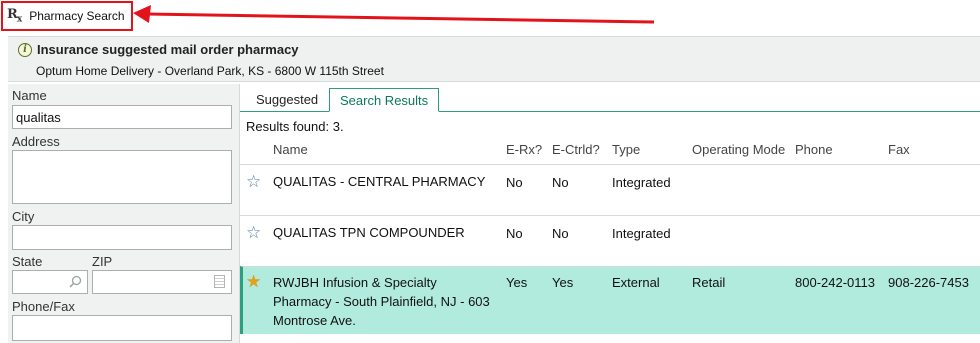 This screenshot has height=343, width=980. Describe the element at coordinates (43, 306) in the screenshot. I see `phone-fax-label: Phone/Fax` at that location.